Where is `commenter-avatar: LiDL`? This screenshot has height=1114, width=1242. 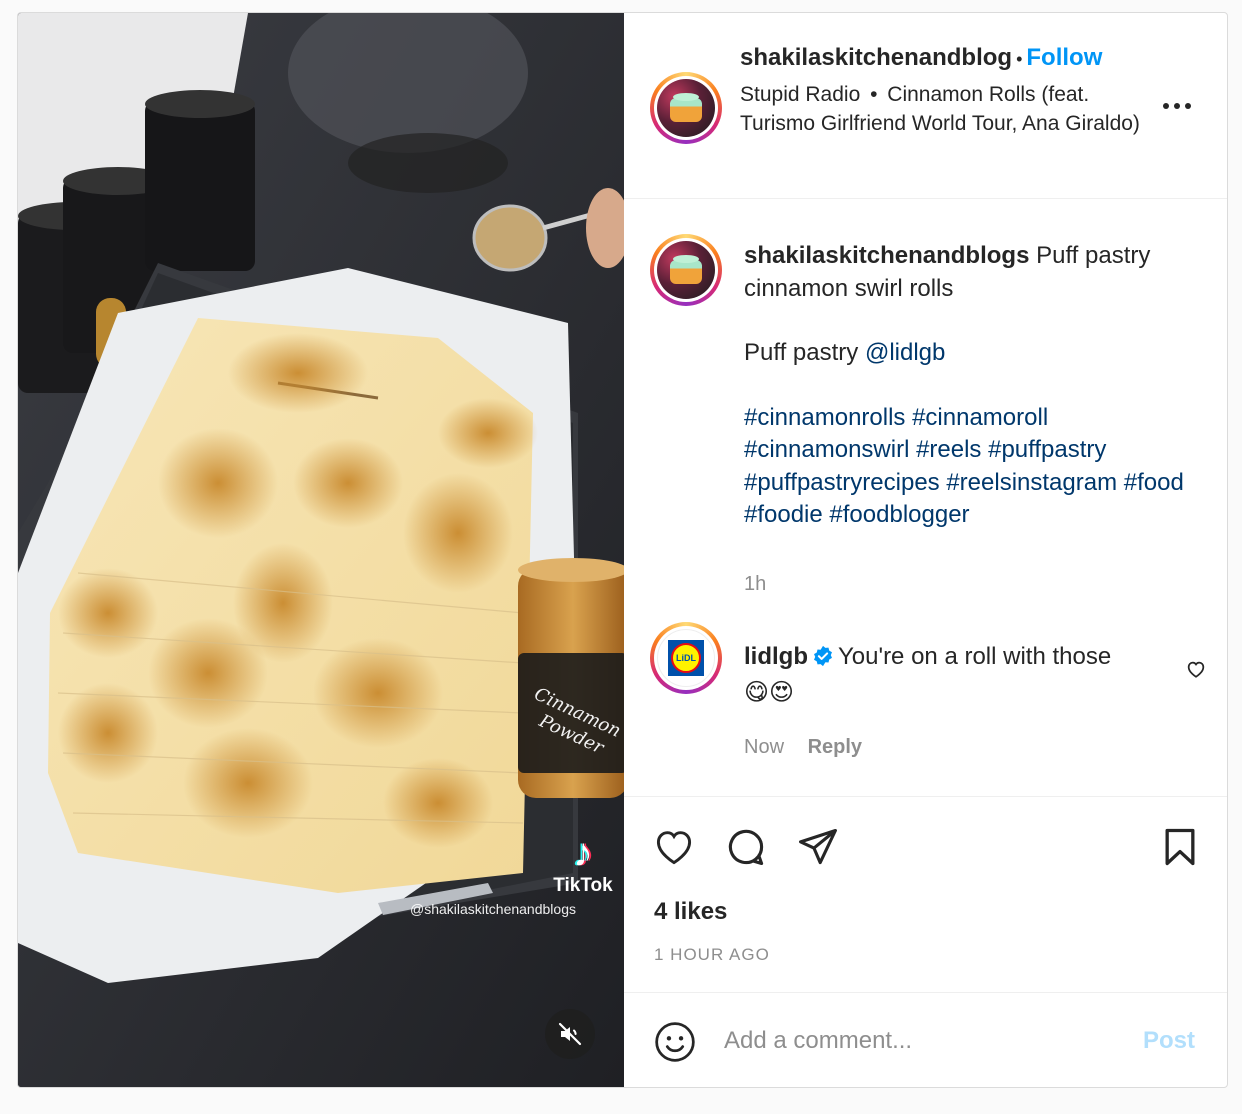
commenter-avatar: LiDL is located at coordinates (686, 658).